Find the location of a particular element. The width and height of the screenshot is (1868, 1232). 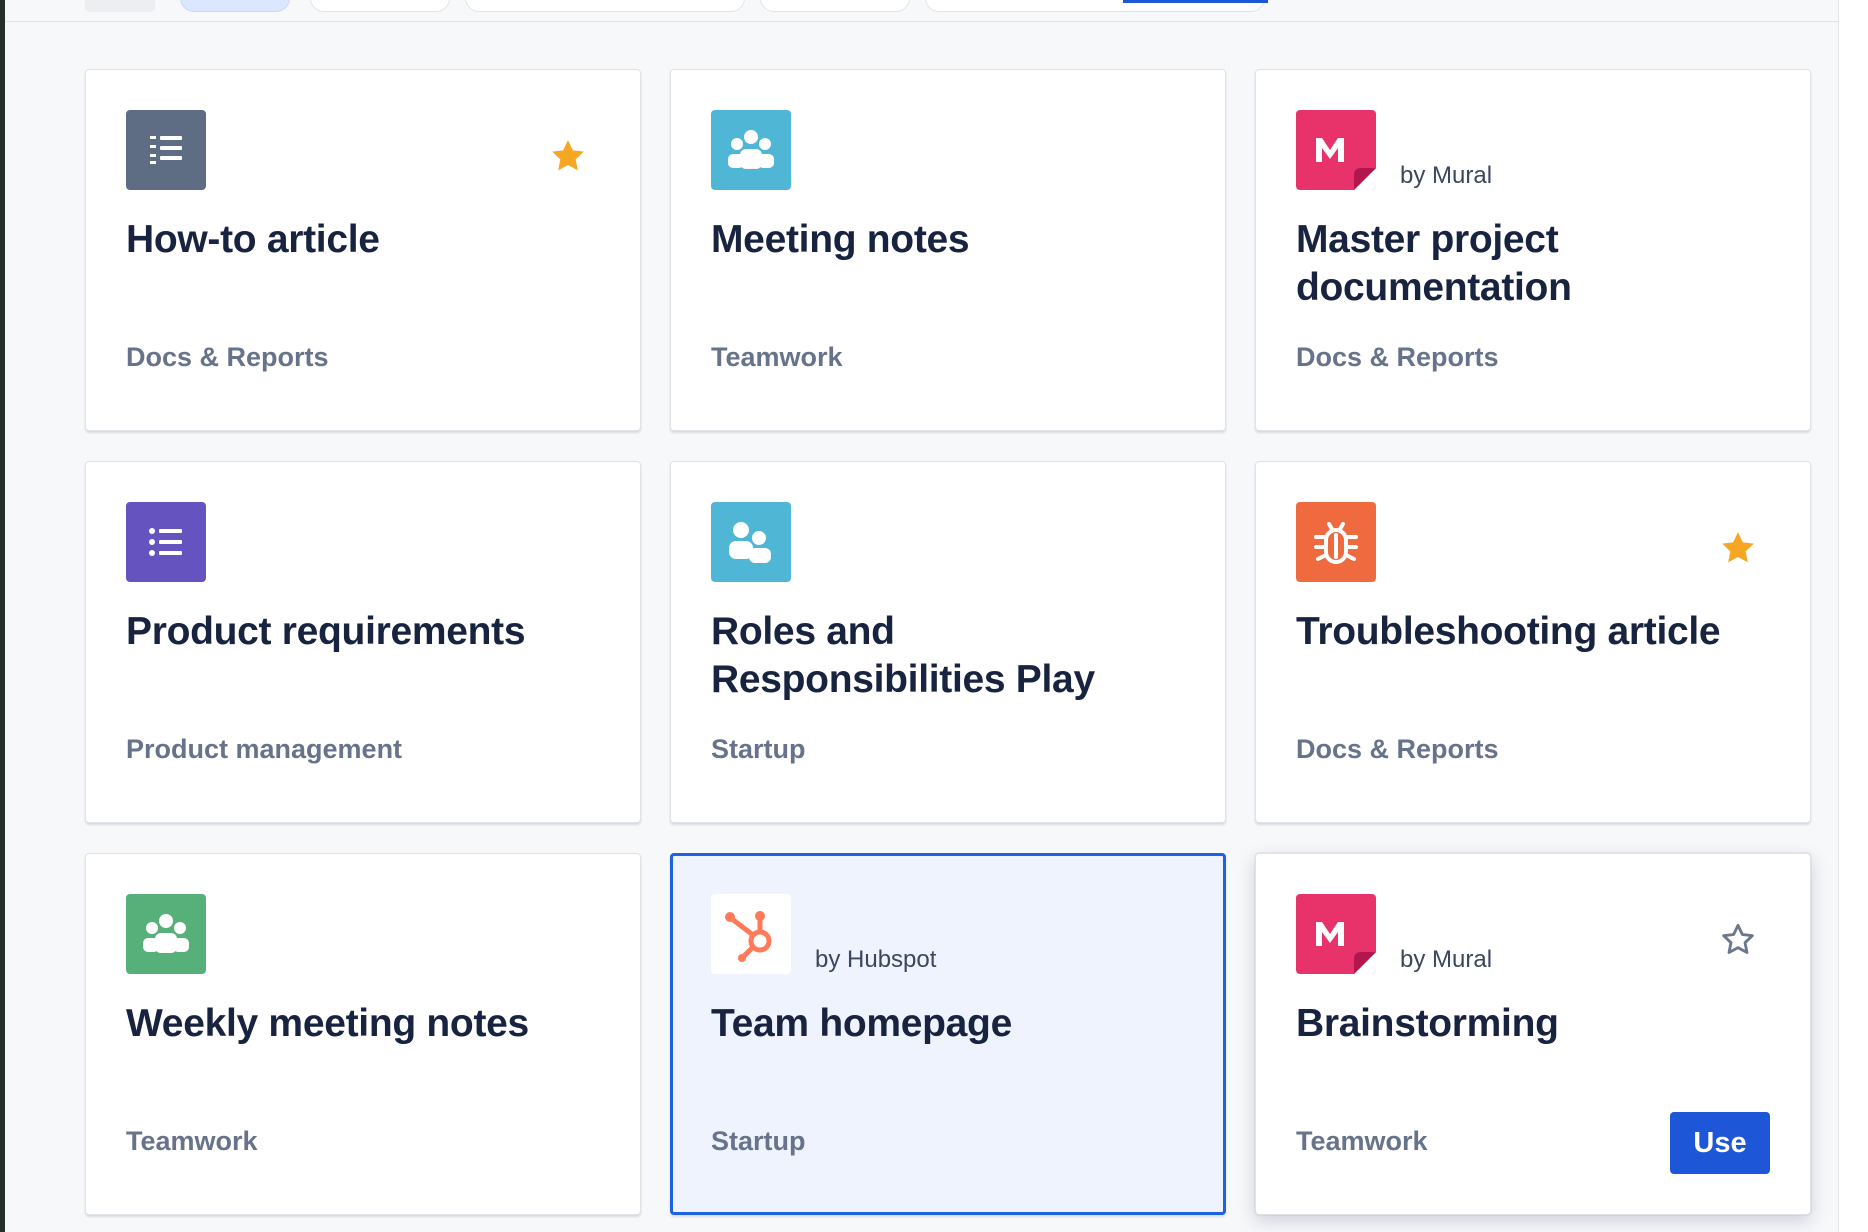

template-title: Troubleshooting article is located at coordinates (1508, 631).